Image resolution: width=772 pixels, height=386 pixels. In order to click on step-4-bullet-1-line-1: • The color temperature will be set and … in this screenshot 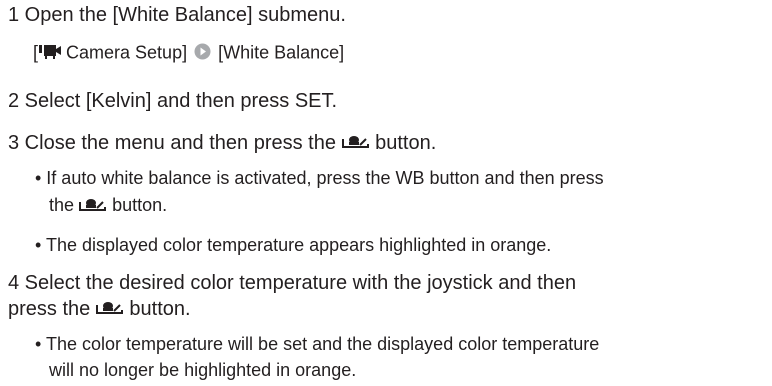, I will do `click(317, 344)`.